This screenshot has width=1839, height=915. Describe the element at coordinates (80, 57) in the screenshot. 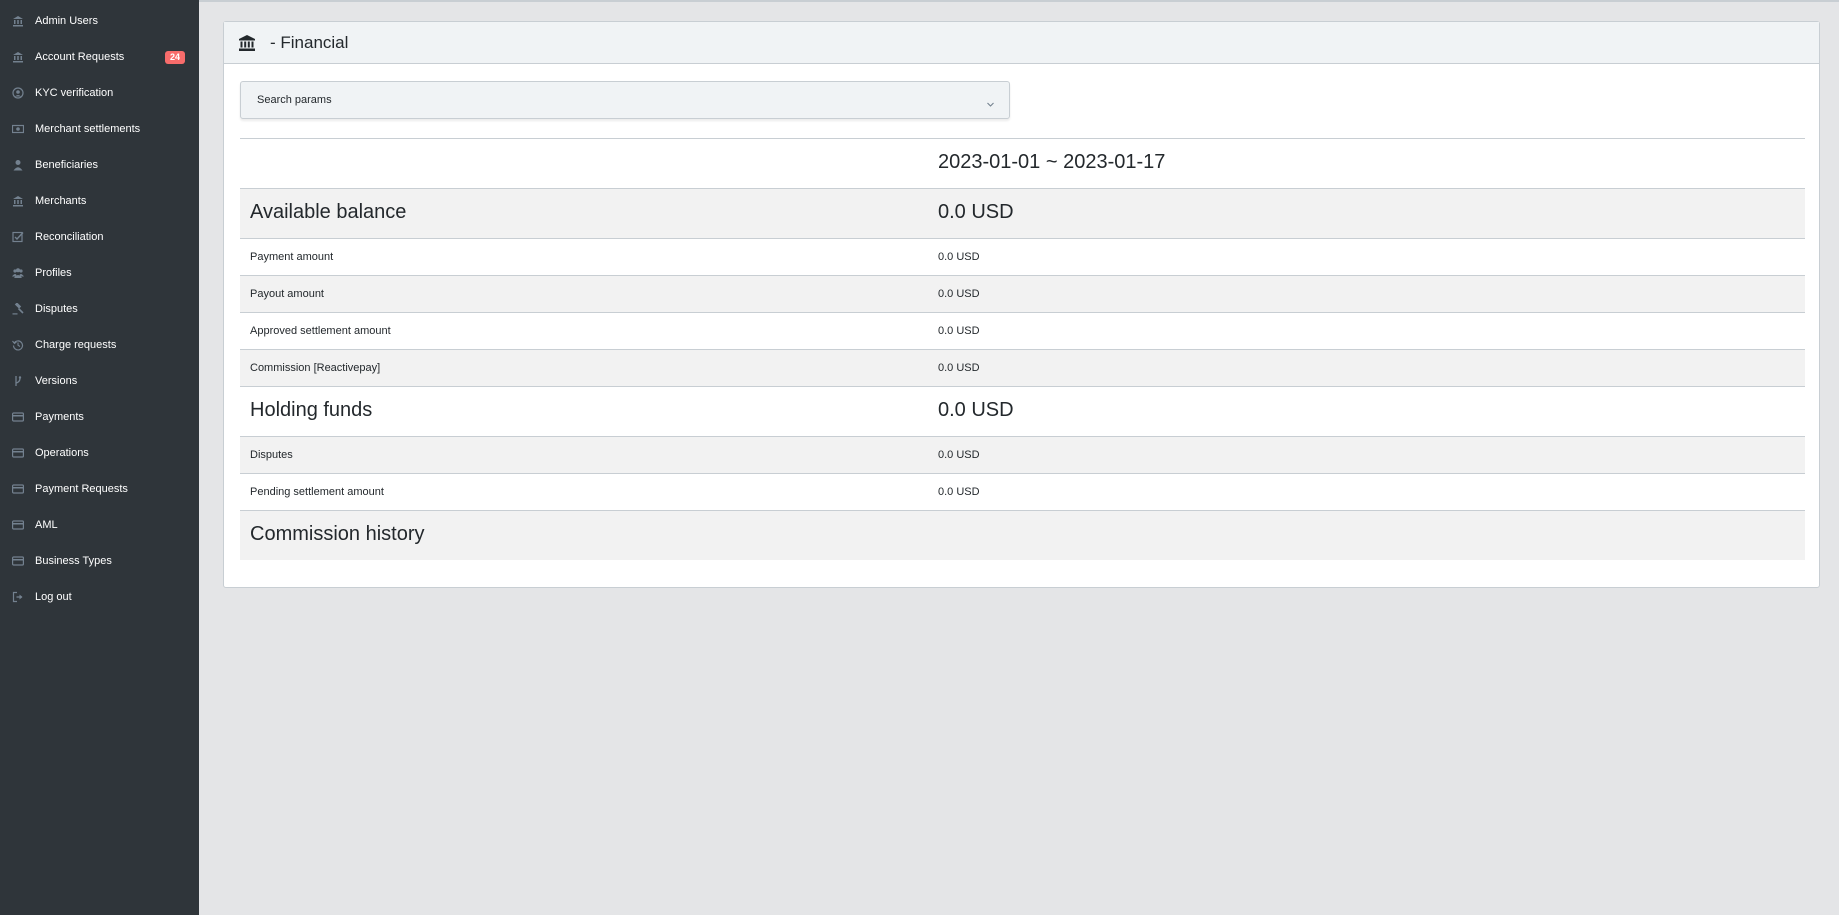

I see `sidebar-item-label: Account Requests` at that location.